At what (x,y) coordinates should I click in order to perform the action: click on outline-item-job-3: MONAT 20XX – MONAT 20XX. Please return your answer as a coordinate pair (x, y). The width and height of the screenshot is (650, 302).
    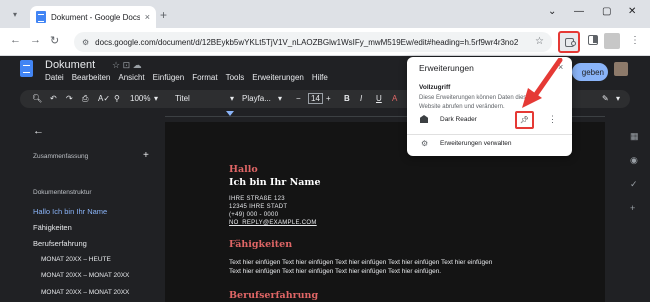
    Looking at the image, I should click on (85, 292).